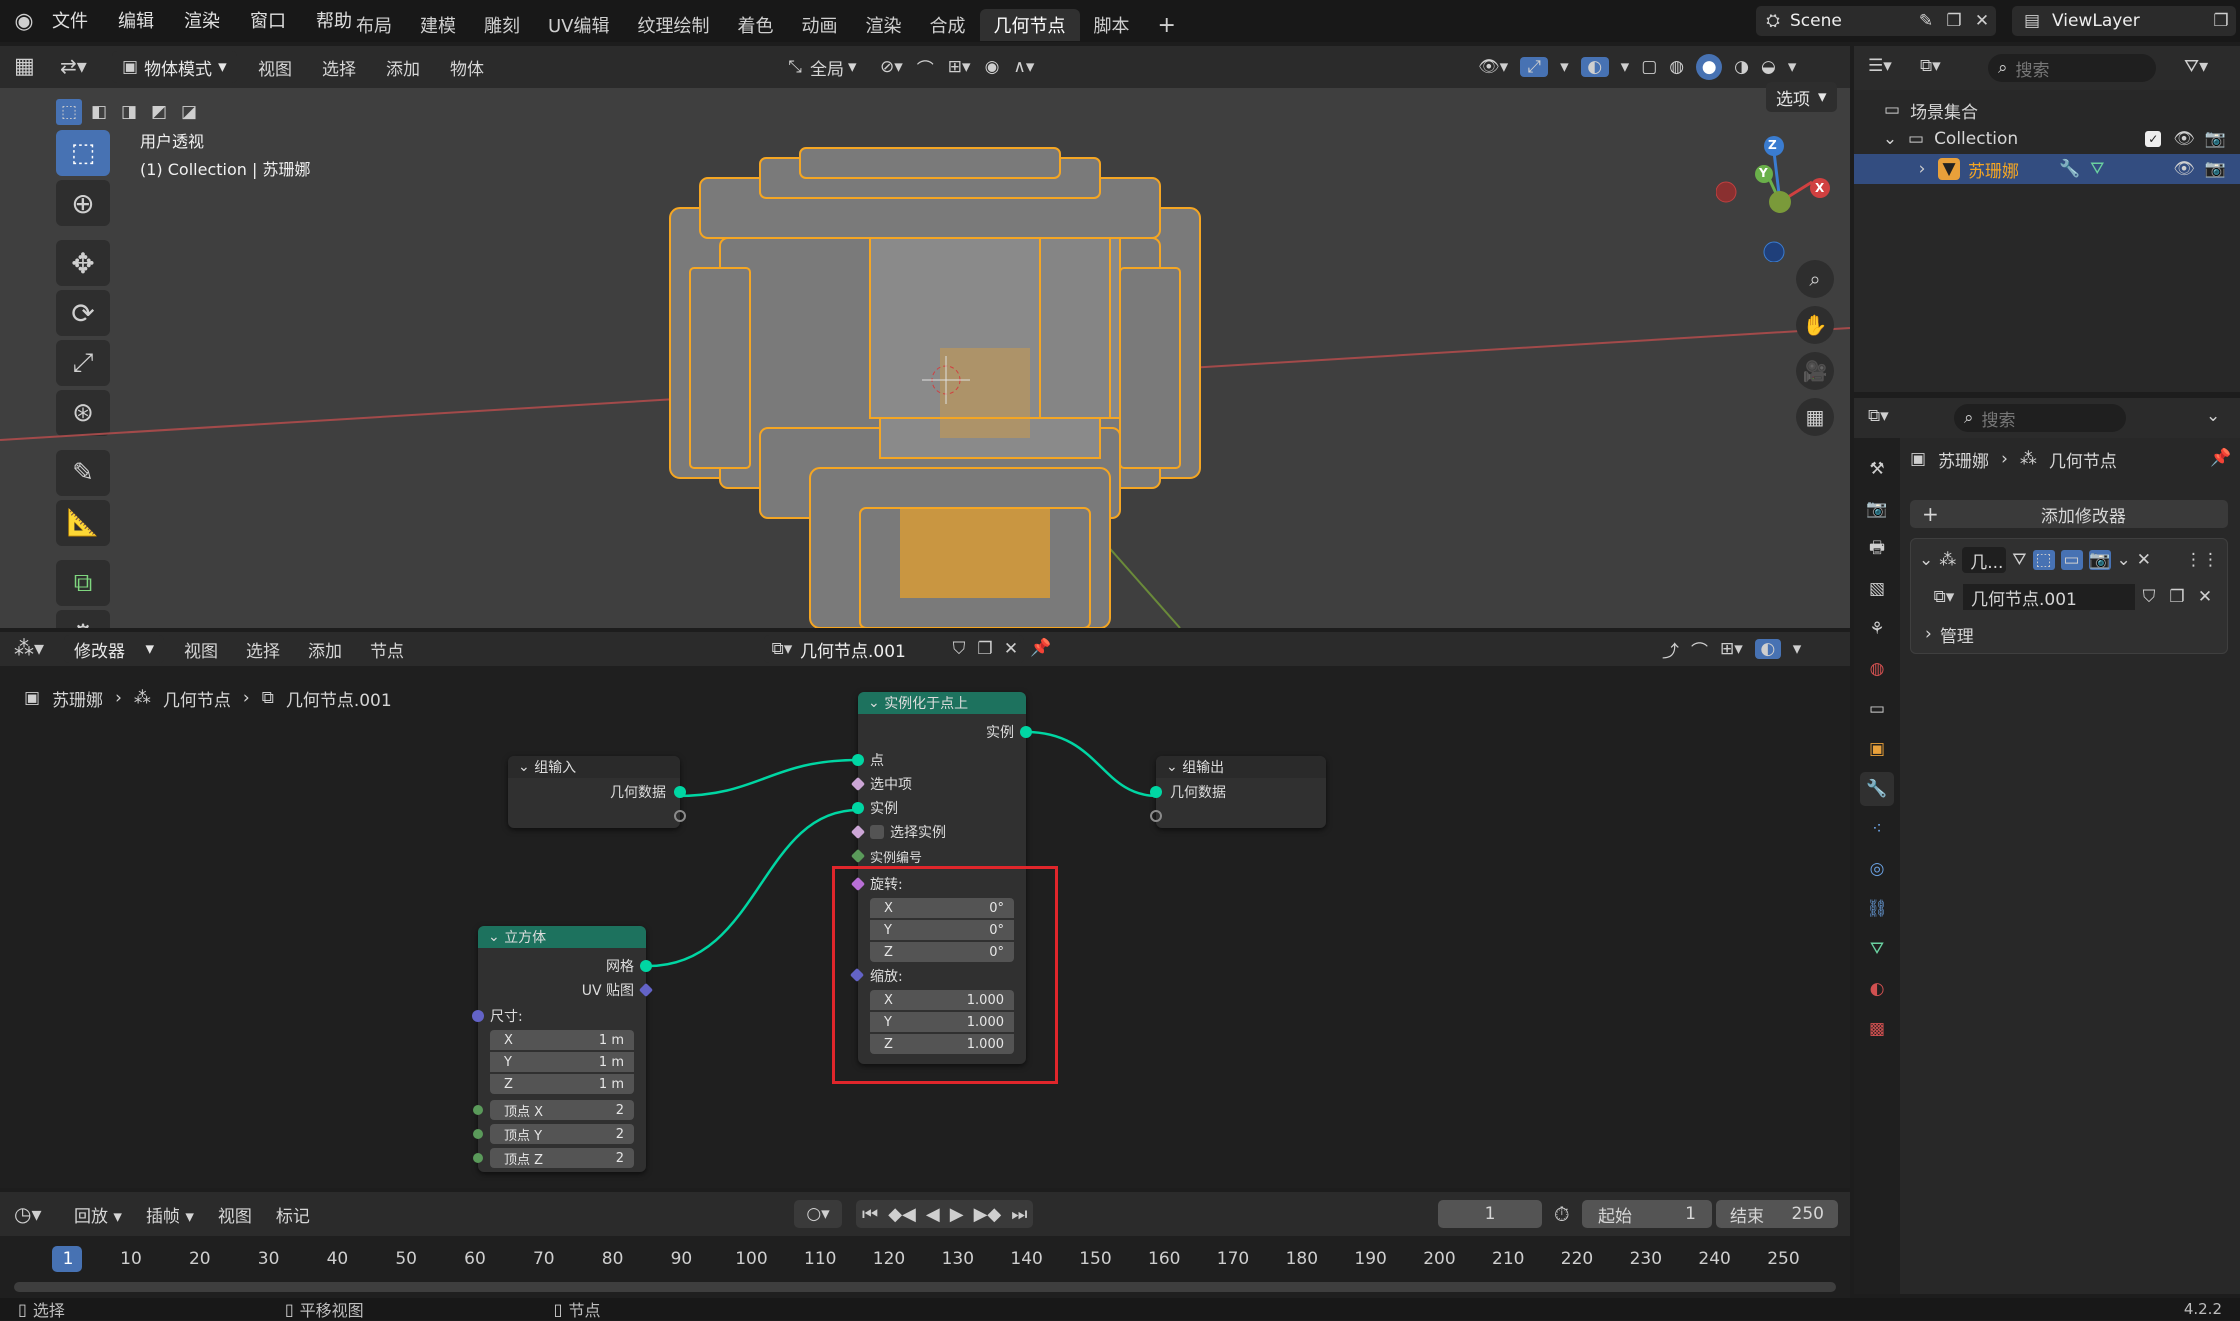 This screenshot has width=2240, height=1321. Describe the element at coordinates (1156, 816) in the screenshot. I see `input-socket-empty` at that location.